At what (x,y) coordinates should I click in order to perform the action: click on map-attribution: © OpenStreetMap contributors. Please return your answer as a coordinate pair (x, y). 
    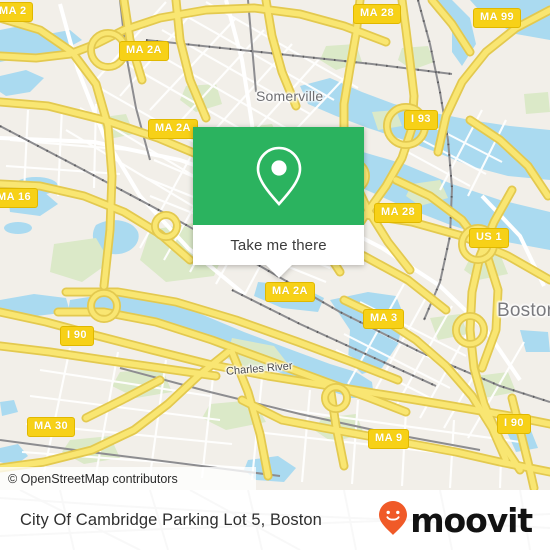
    Looking at the image, I should click on (128, 478).